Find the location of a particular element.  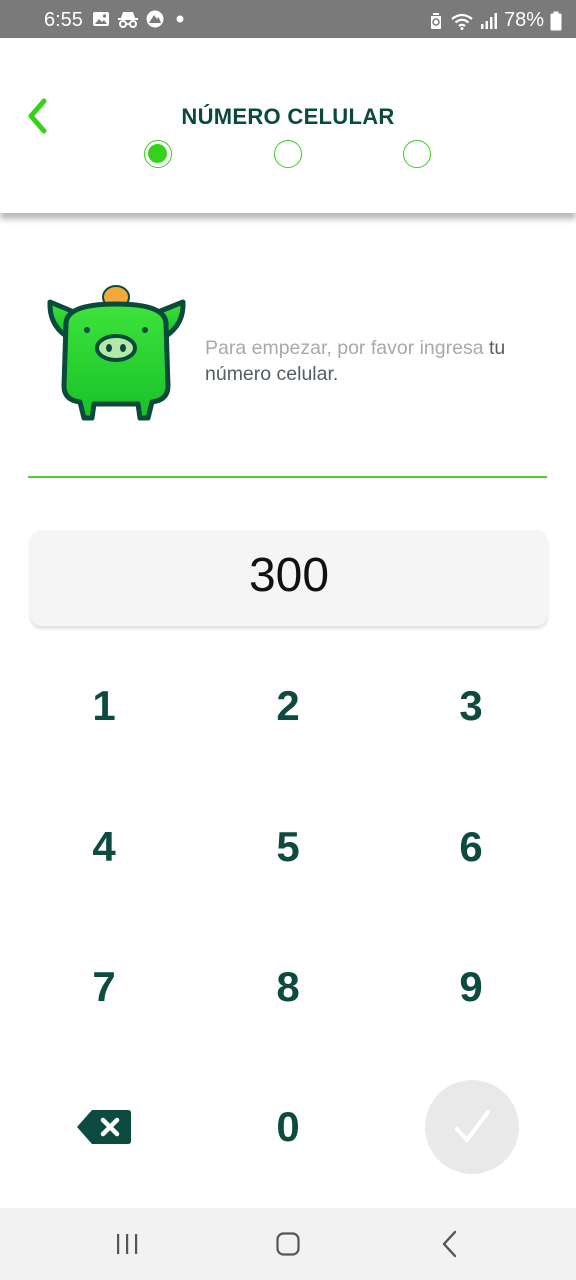

backspace-icon is located at coordinates (104, 1127).